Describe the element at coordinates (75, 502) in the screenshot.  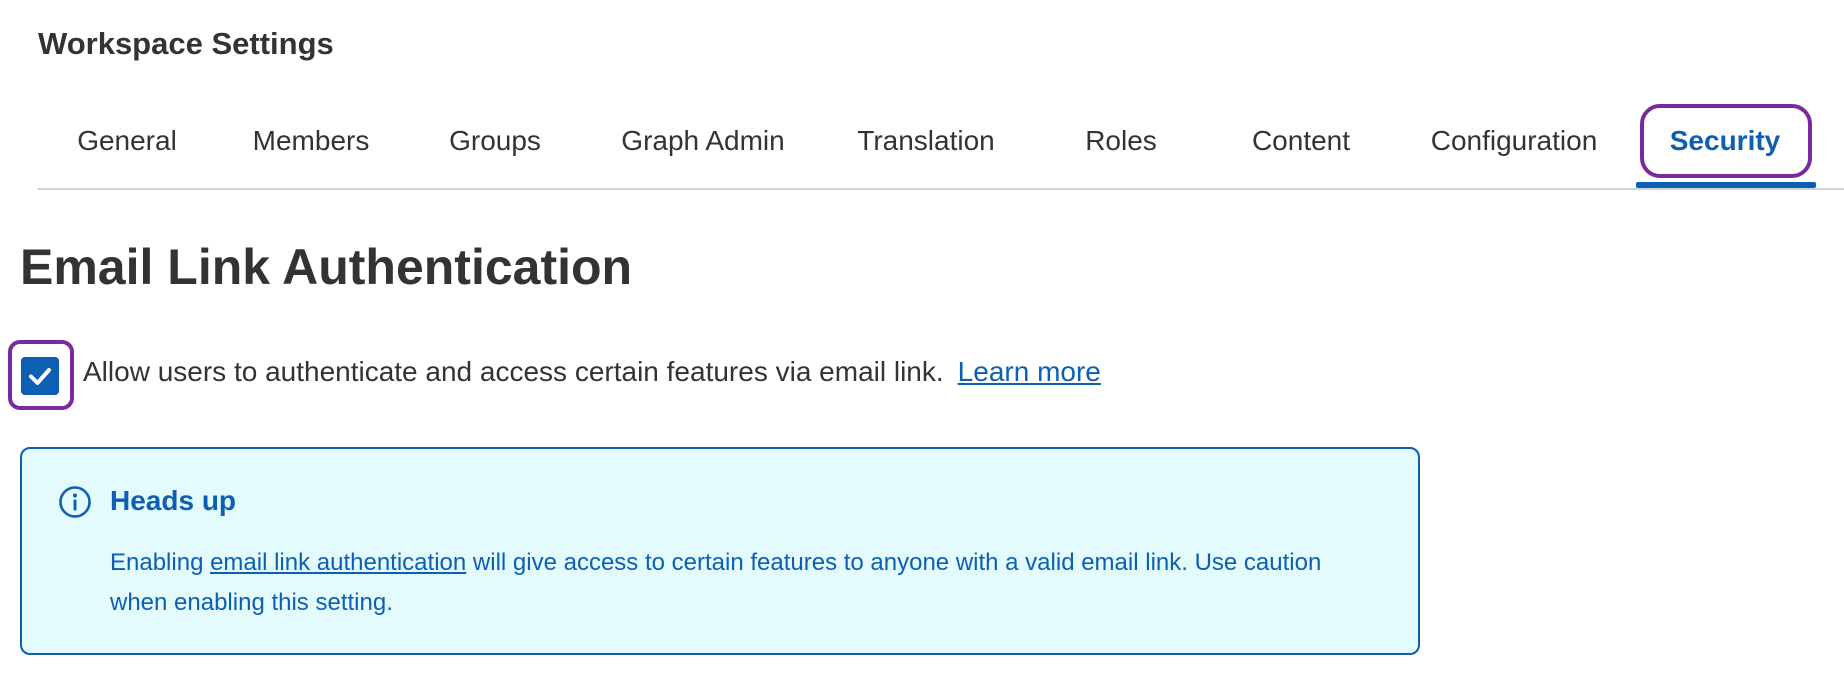
I see `info-icon` at that location.